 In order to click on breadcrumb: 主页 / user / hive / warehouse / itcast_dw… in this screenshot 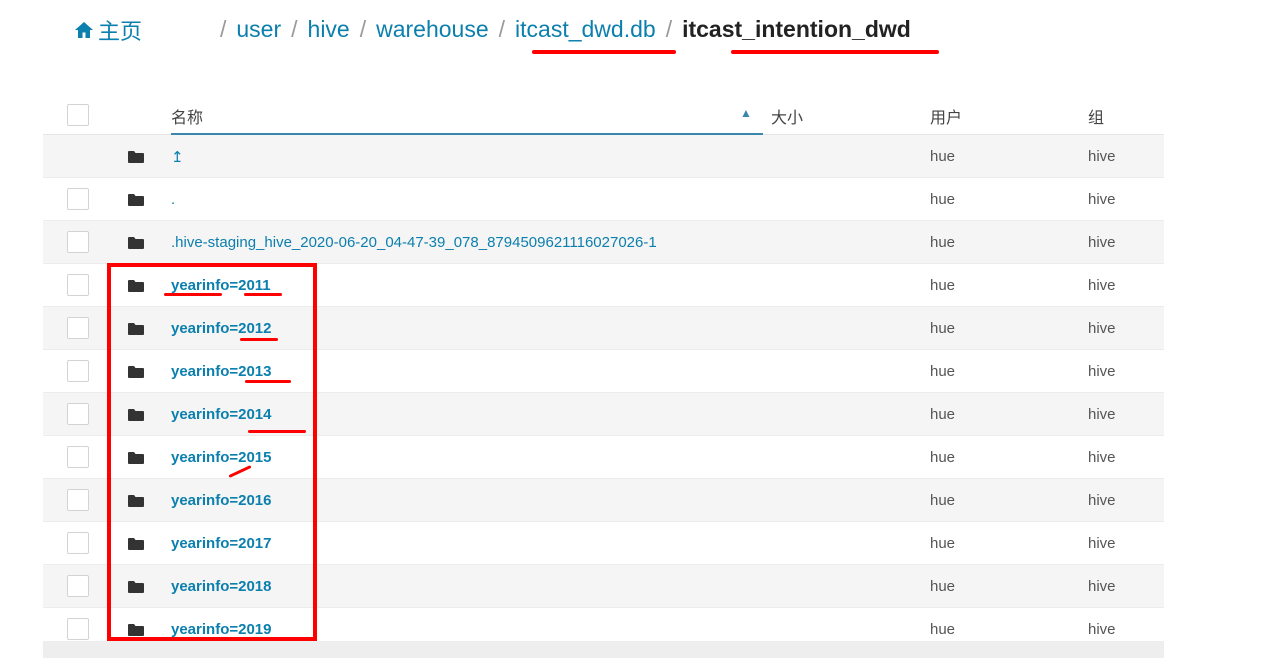, I will do `click(633, 34)`.